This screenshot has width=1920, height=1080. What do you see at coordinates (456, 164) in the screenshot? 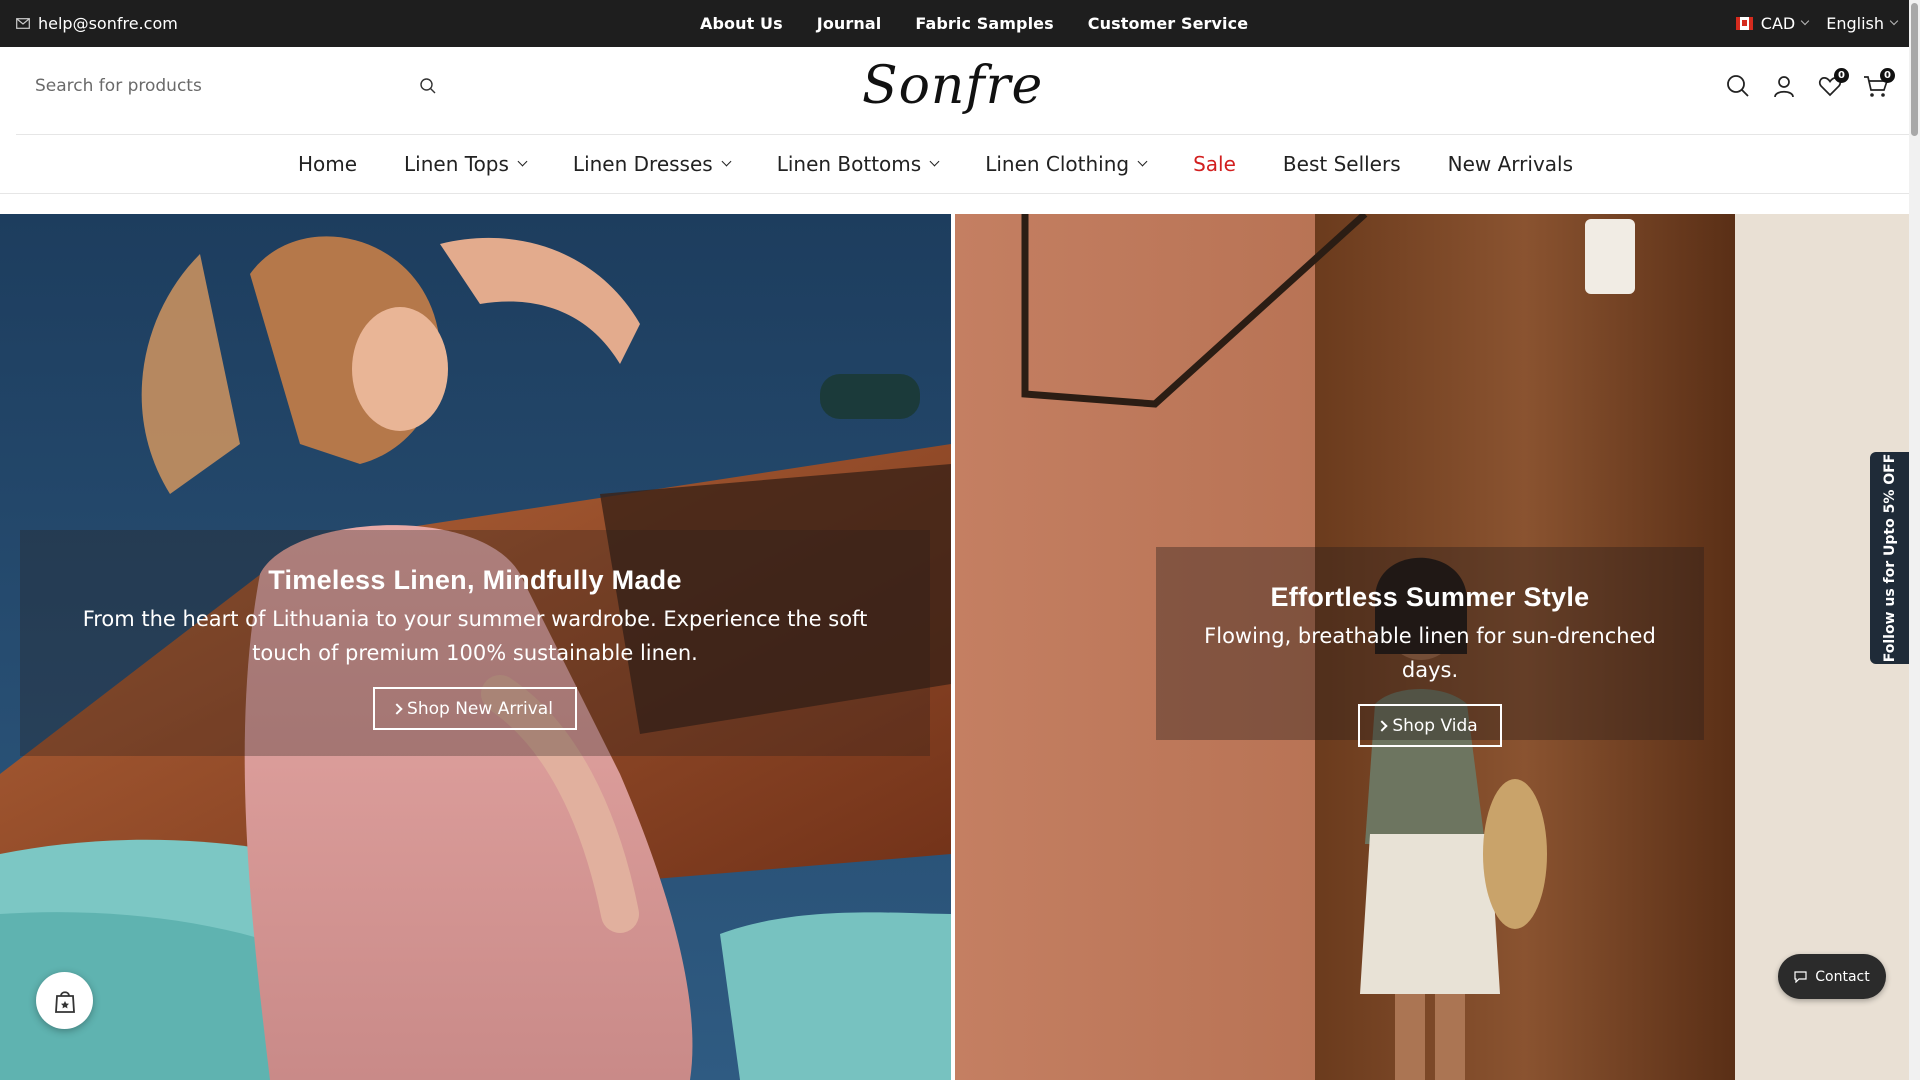
I see `nav-item-label: Linen Tops` at bounding box center [456, 164].